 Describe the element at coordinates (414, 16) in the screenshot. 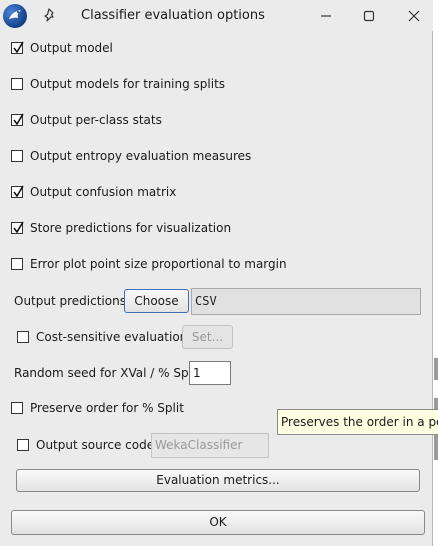

I see `close-icon` at that location.